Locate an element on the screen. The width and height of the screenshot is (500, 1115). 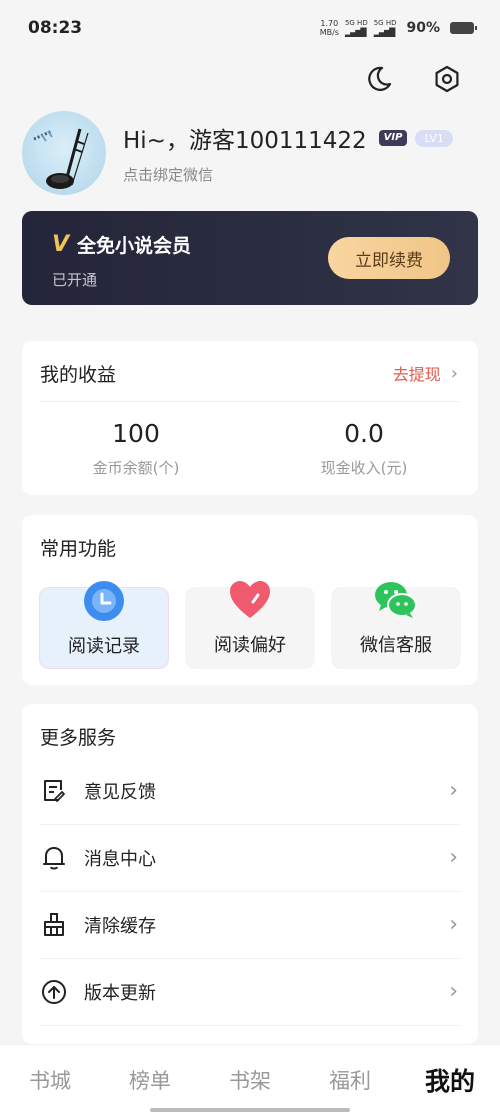
feedback-icon is located at coordinates (54, 791).